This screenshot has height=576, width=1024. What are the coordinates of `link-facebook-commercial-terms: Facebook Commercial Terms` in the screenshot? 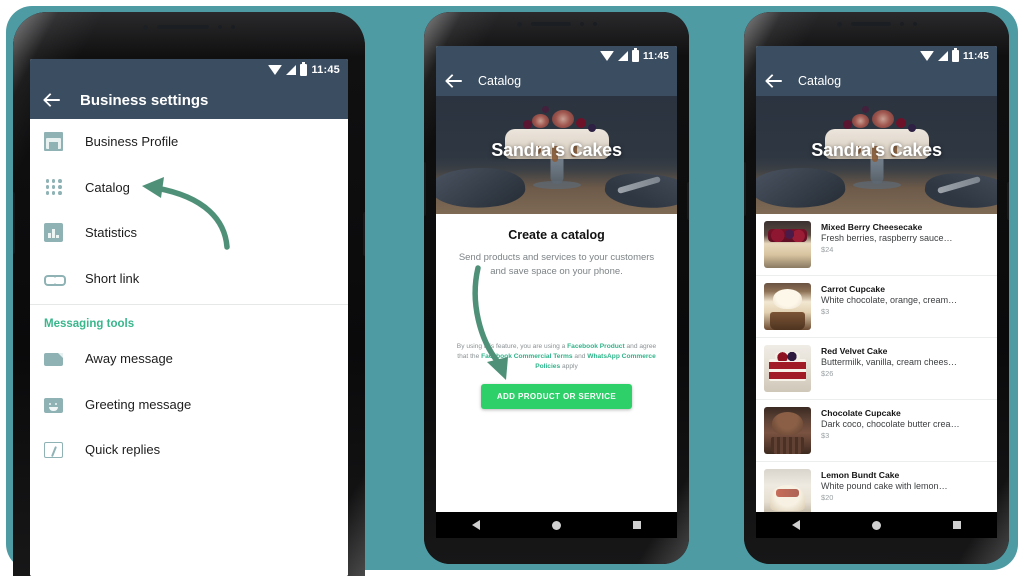 It's located at (527, 356).